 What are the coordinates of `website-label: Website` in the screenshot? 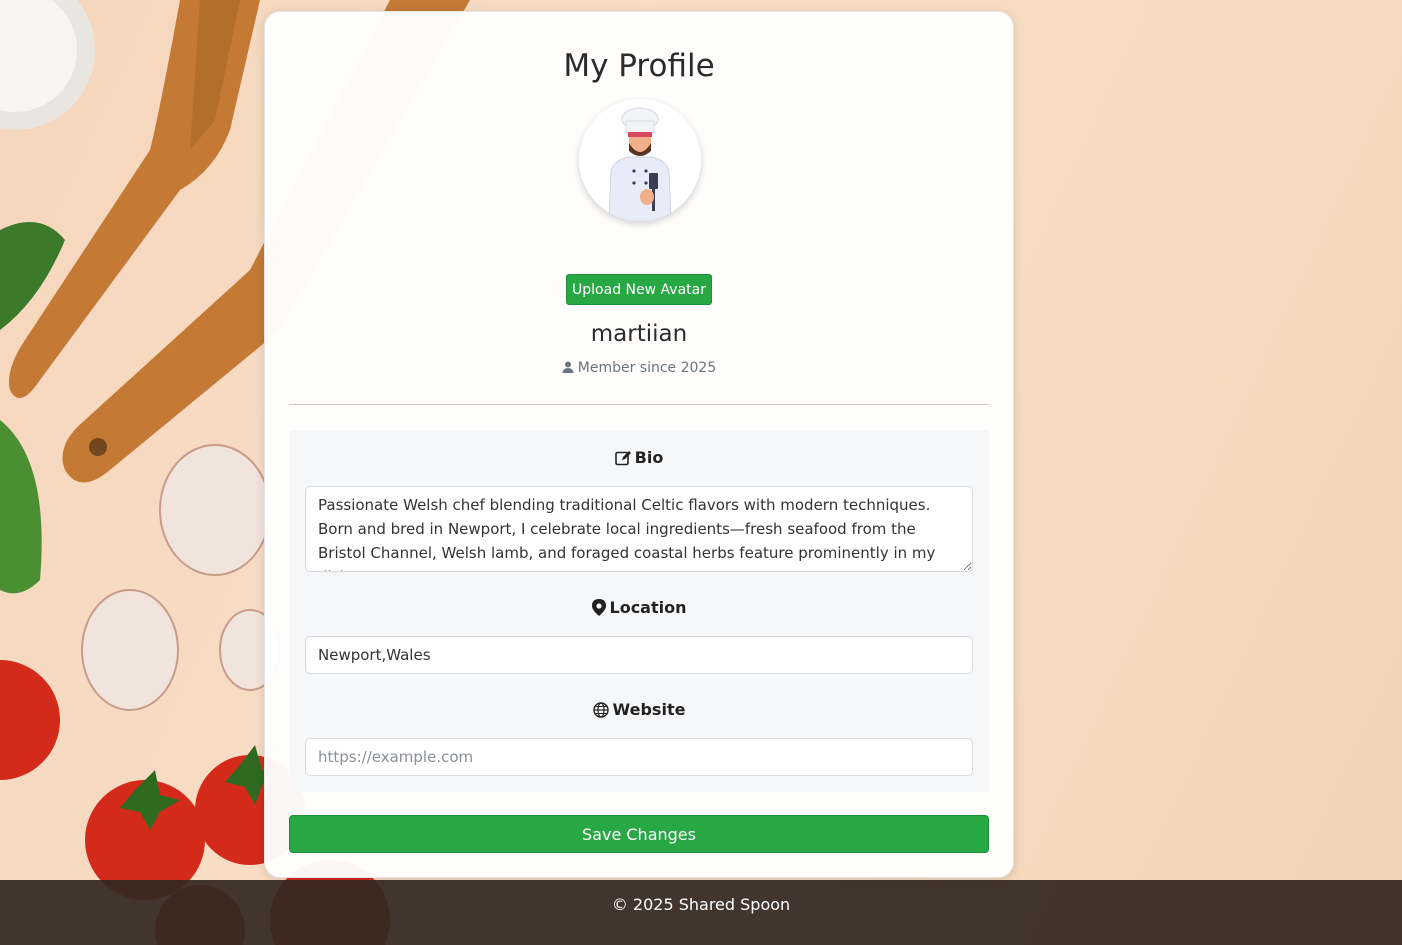 It's located at (639, 709).